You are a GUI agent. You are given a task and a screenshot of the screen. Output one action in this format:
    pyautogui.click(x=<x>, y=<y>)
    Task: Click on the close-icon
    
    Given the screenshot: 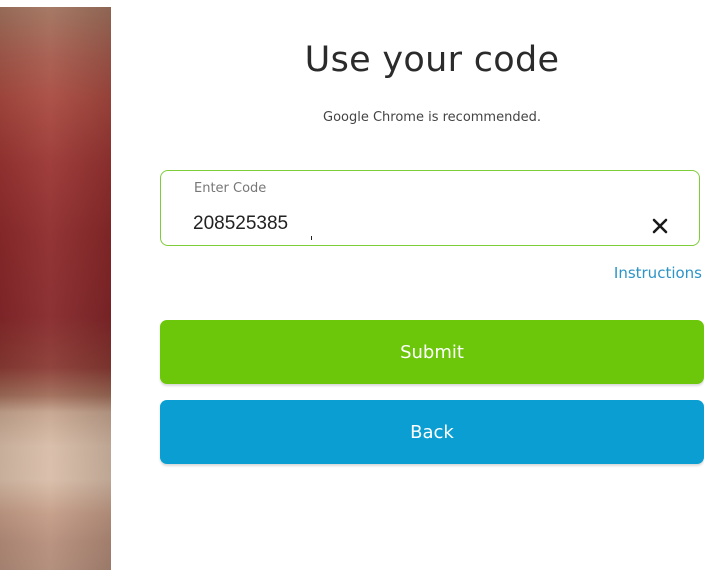 What is the action you would take?
    pyautogui.click(x=660, y=226)
    